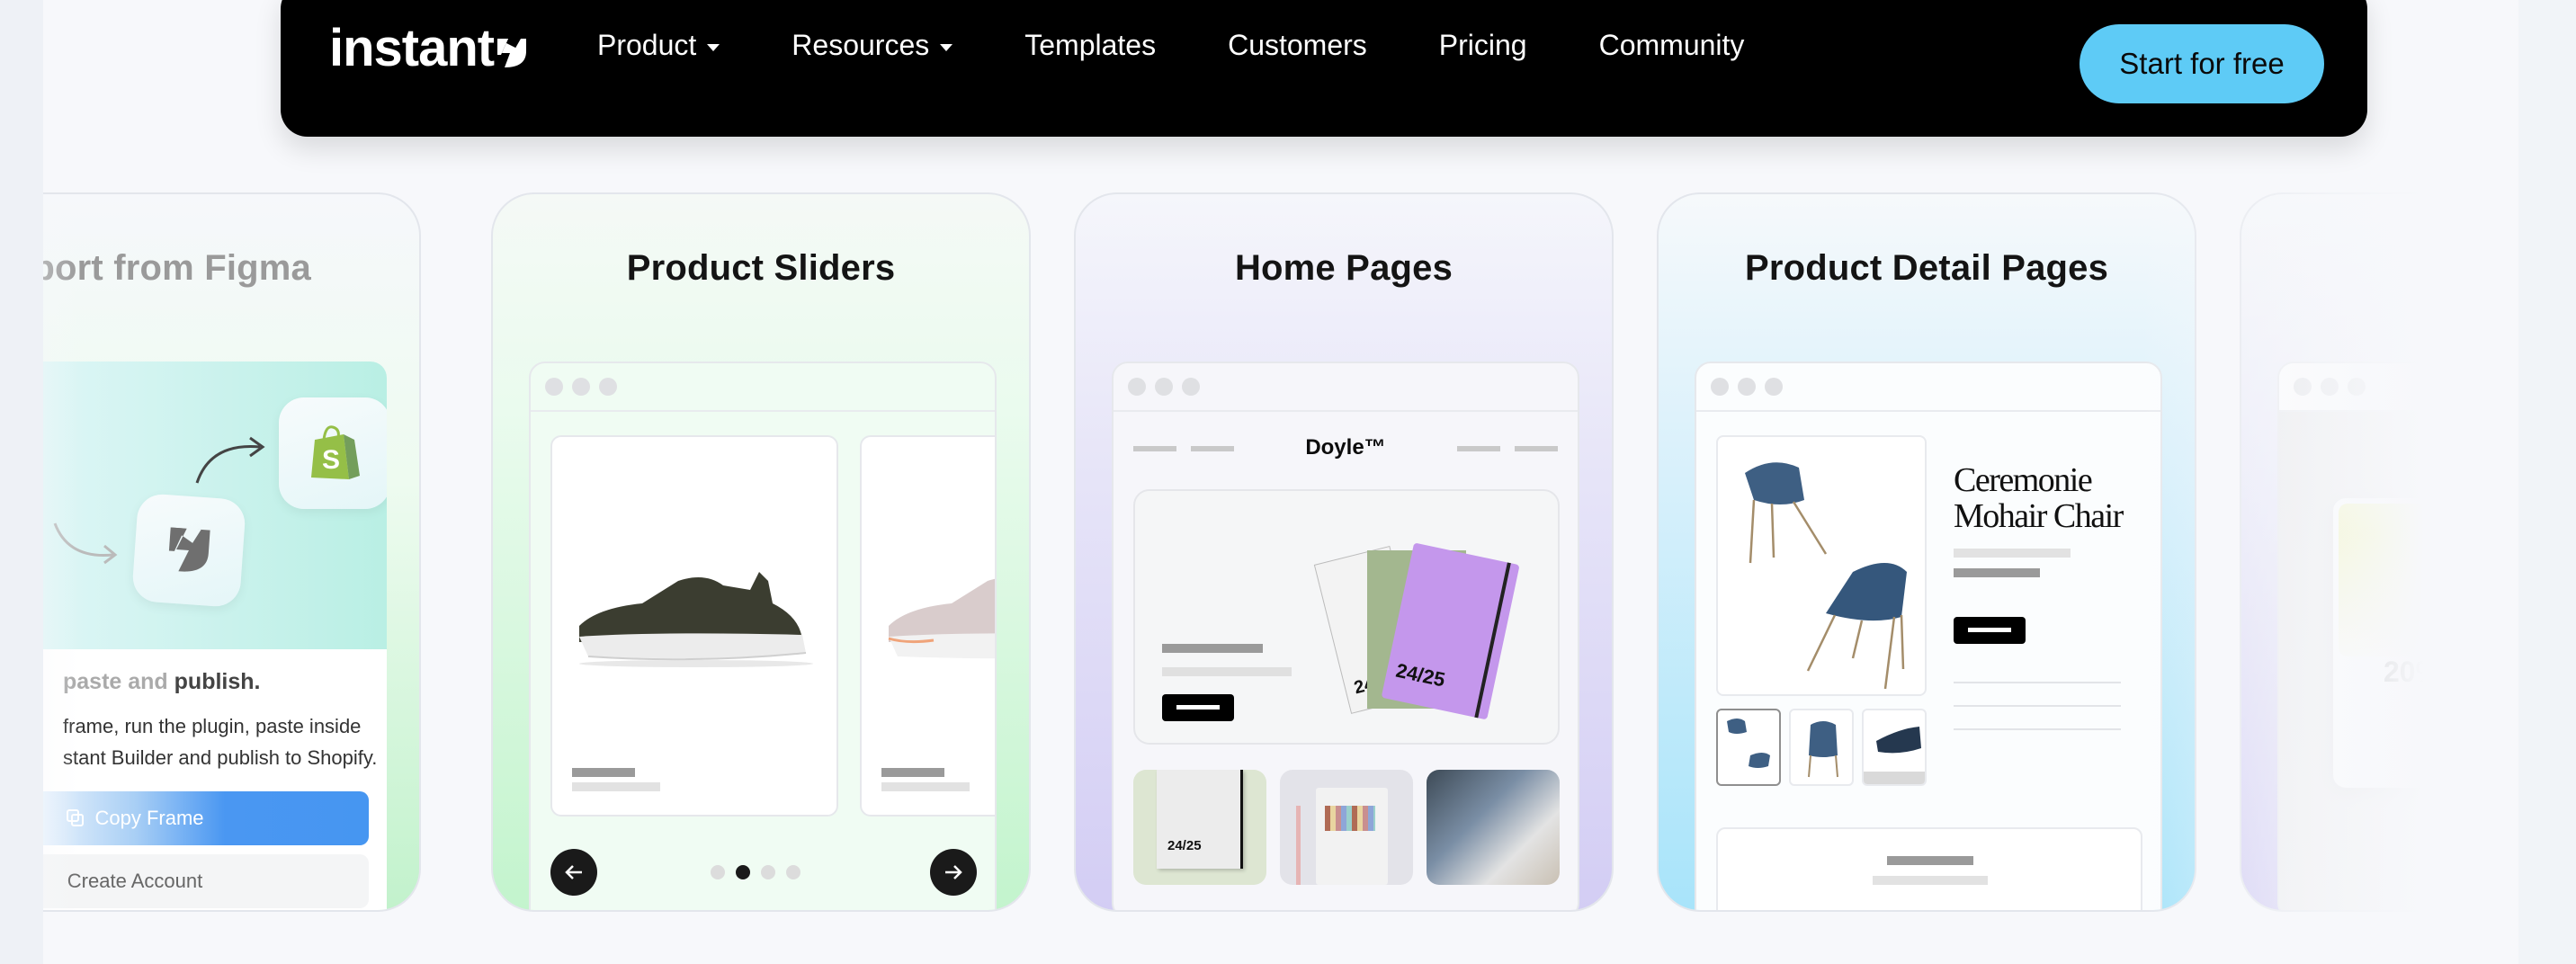 This screenshot has height=964, width=2576. I want to click on page-edge-right, so click(2547, 482).